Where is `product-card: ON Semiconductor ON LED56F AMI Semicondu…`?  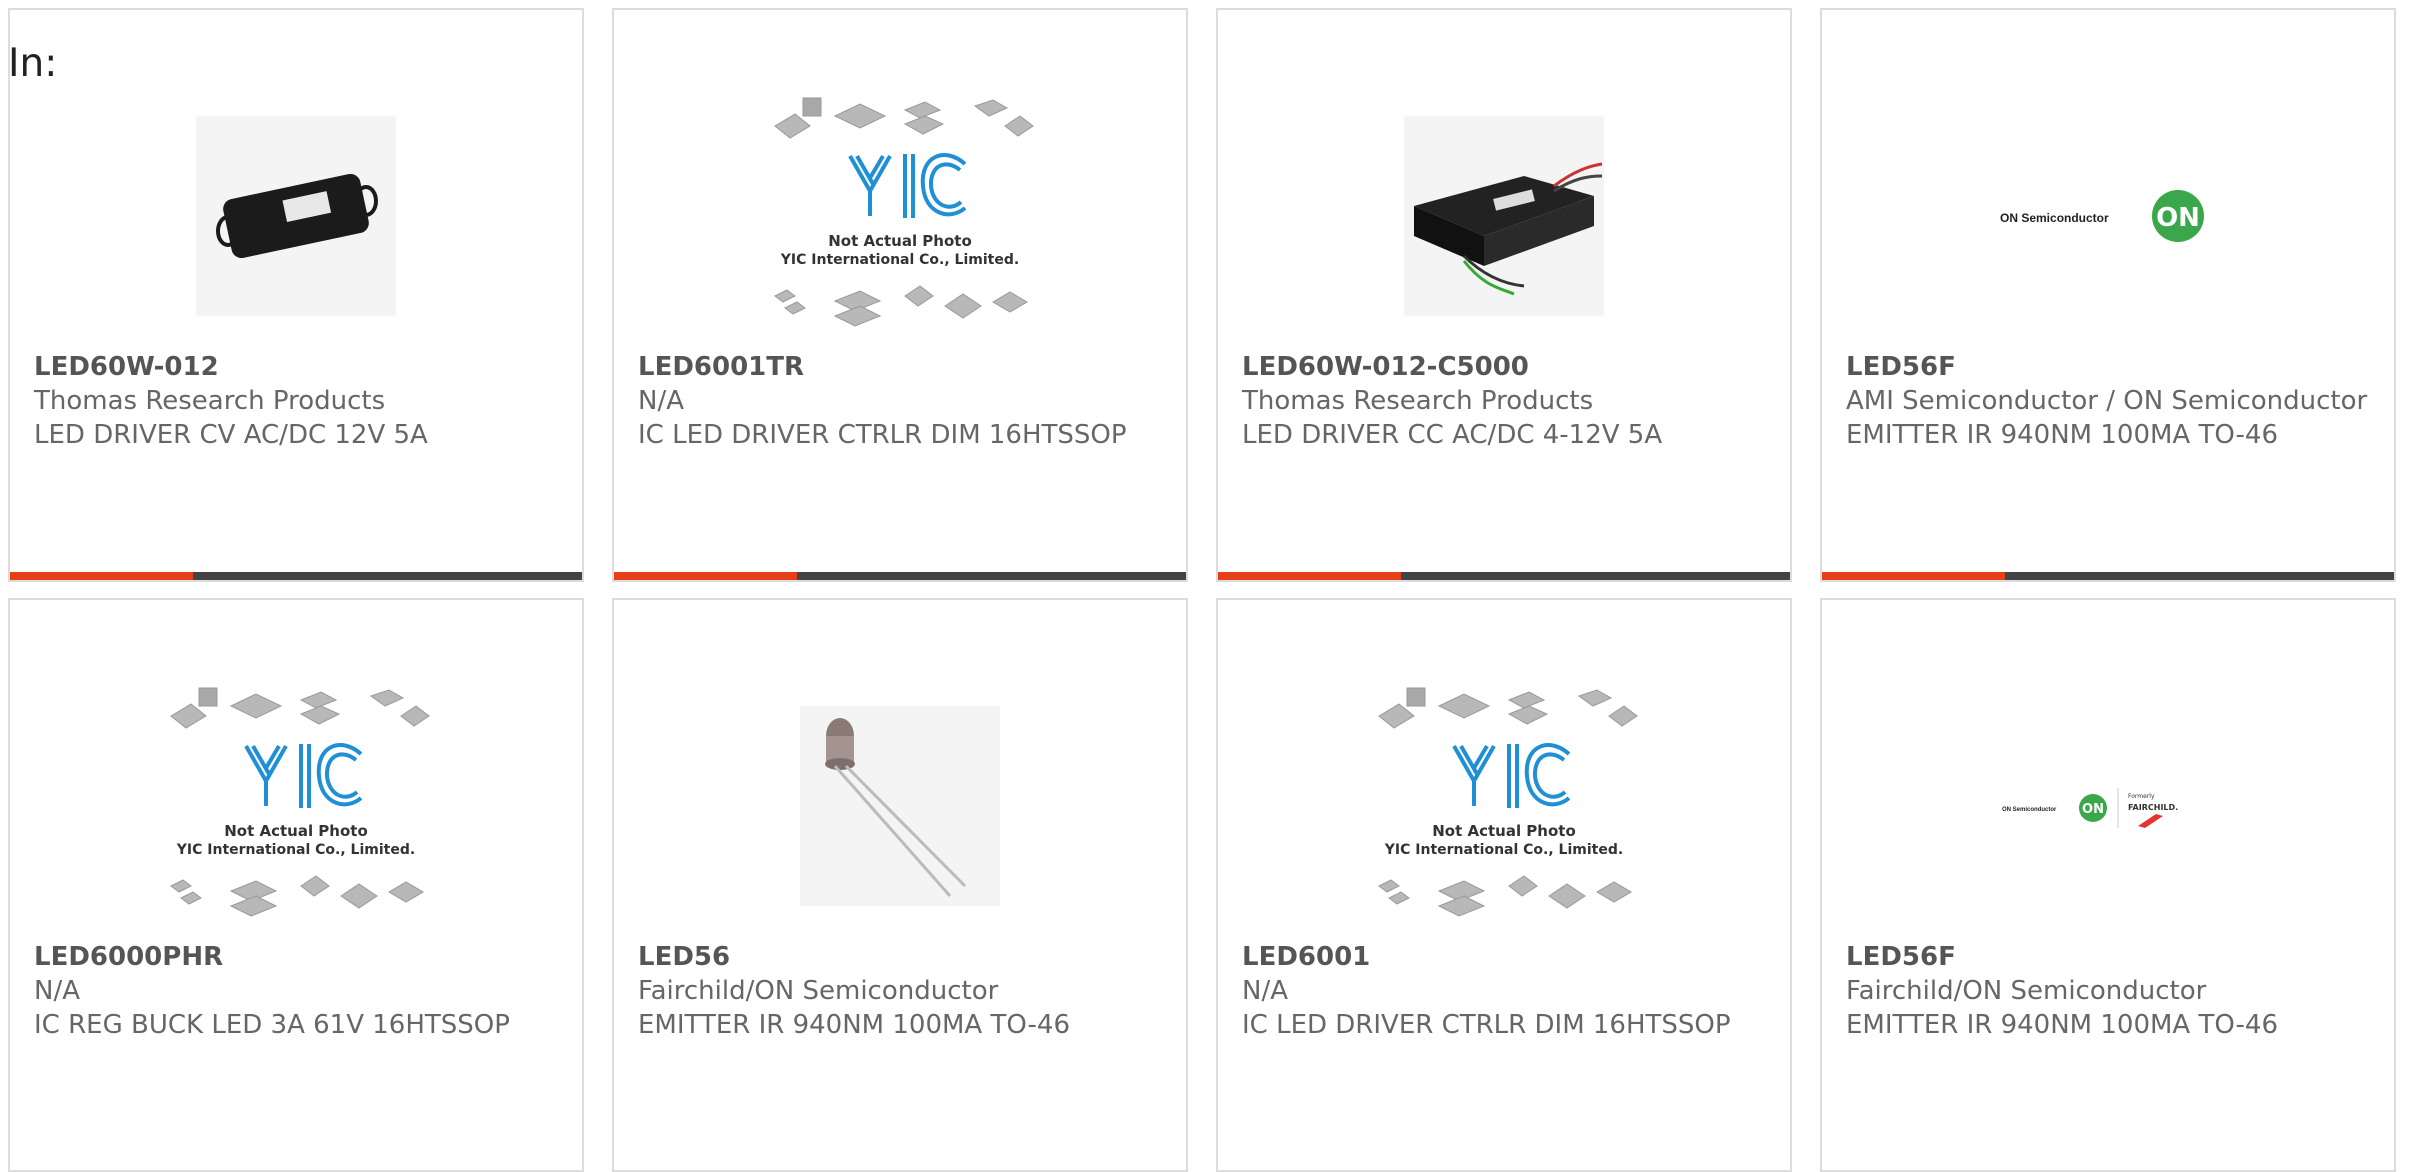
product-card: ON Semiconductor ON LED56F AMI Semicondu… is located at coordinates (2108, 295).